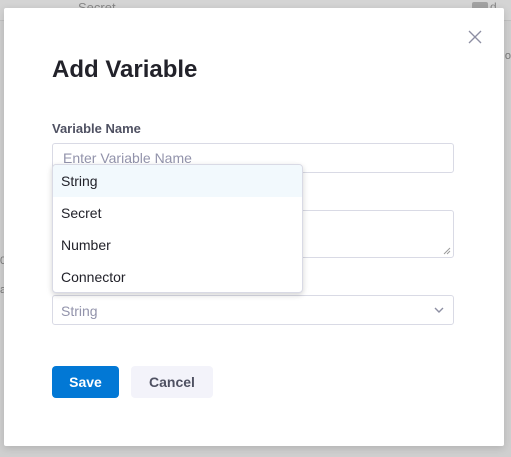 The image size is (511, 457). What do you see at coordinates (439, 310) in the screenshot?
I see `chevron-down-icon` at bounding box center [439, 310].